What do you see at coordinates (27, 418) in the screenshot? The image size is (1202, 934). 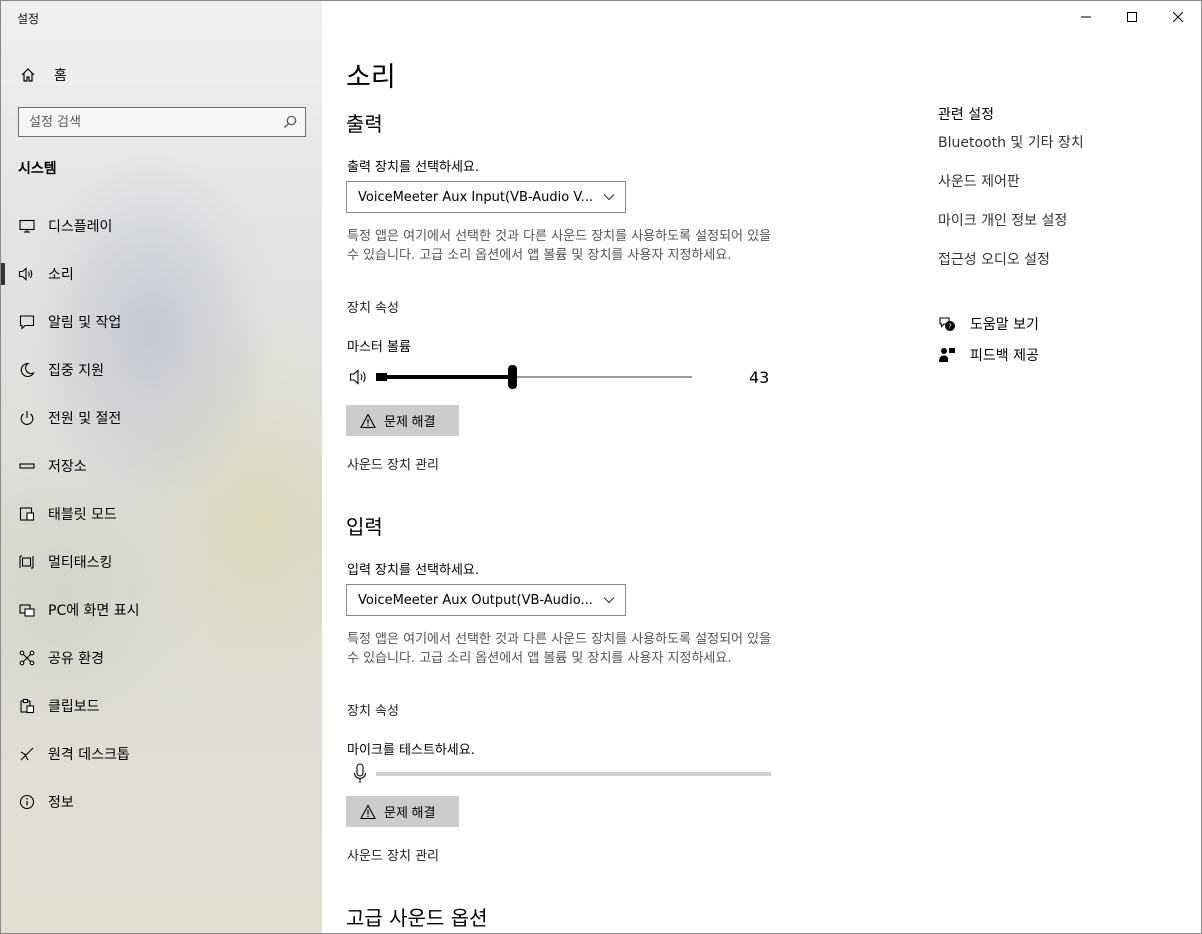 I see `power-icon` at bounding box center [27, 418].